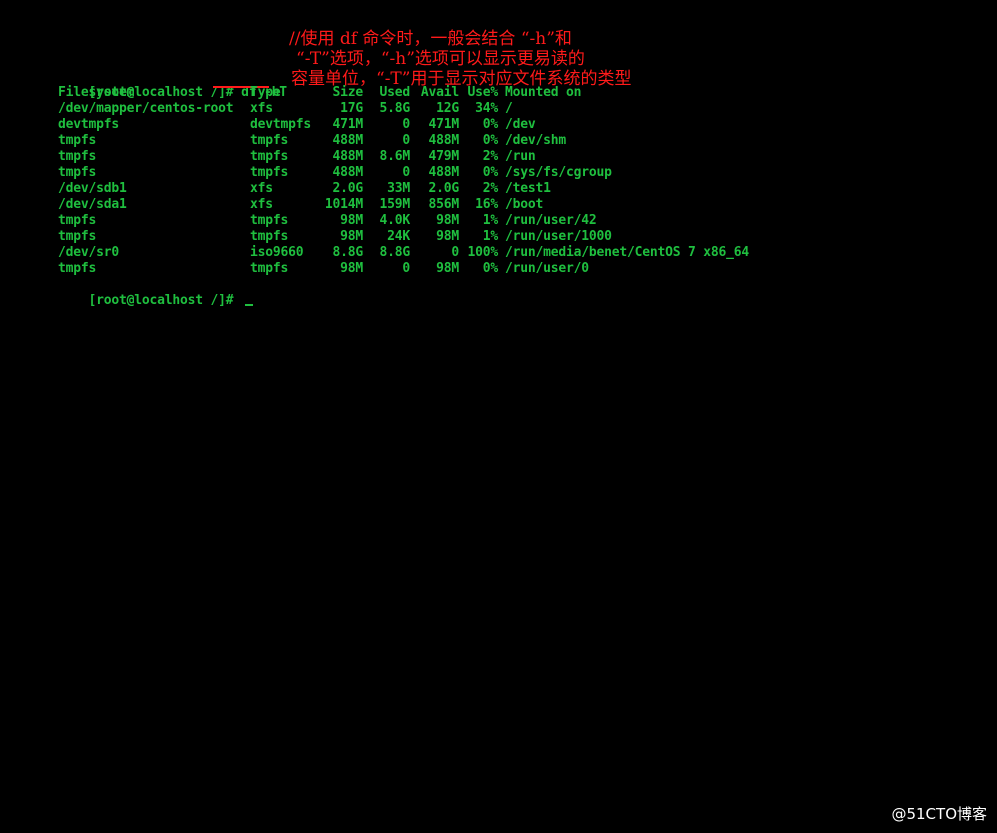 The width and height of the screenshot is (997, 833). What do you see at coordinates (398, 236) in the screenshot?
I see `cell-used: 24K` at bounding box center [398, 236].